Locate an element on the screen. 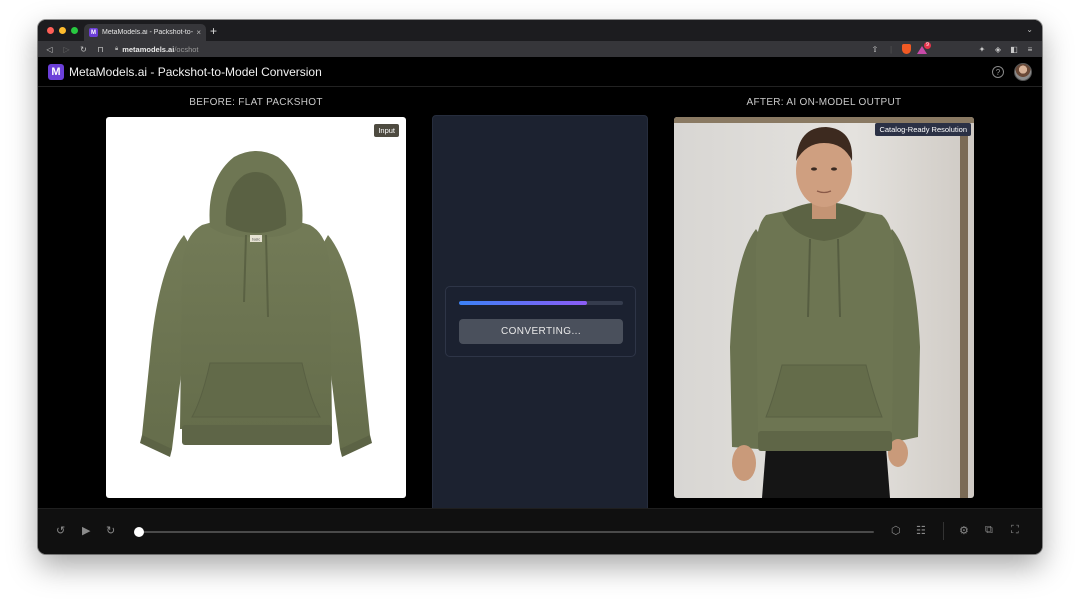  minimize-window-button is located at coordinates (62, 30).